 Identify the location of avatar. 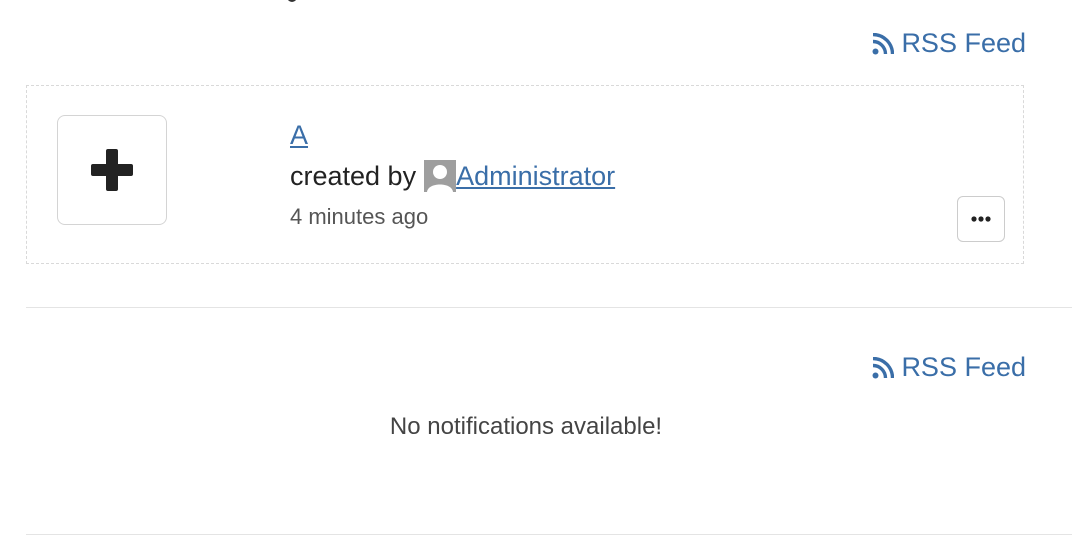
(440, 176).